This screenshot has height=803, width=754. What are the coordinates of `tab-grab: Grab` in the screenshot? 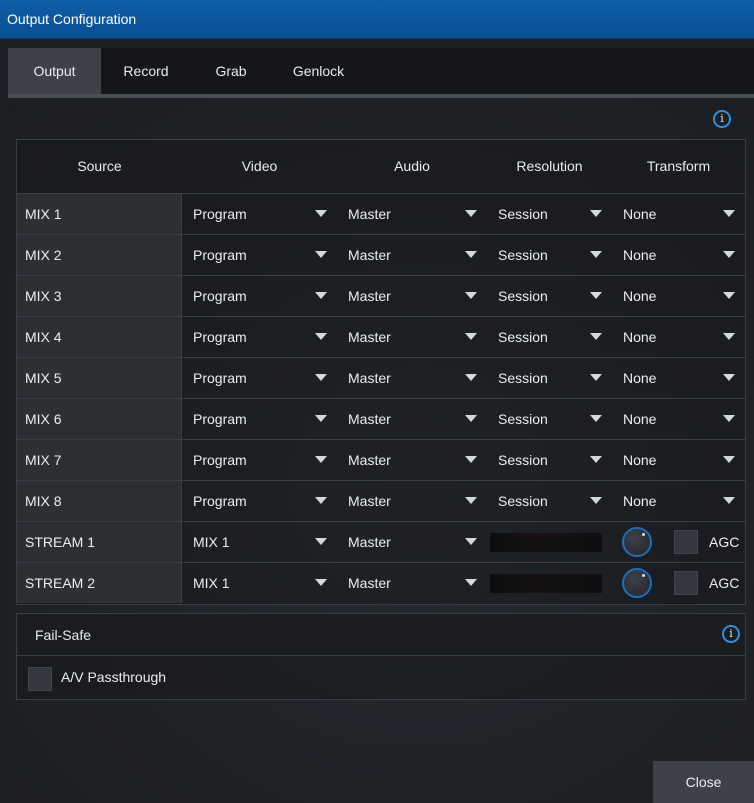 It's located at (231, 71).